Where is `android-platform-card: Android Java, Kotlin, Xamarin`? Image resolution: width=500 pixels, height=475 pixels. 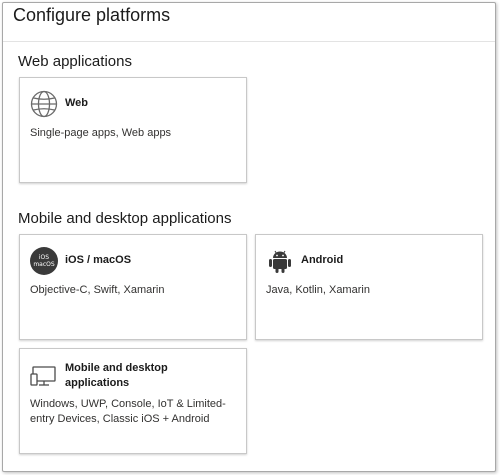
android-platform-card: Android Java, Kotlin, Xamarin is located at coordinates (369, 287).